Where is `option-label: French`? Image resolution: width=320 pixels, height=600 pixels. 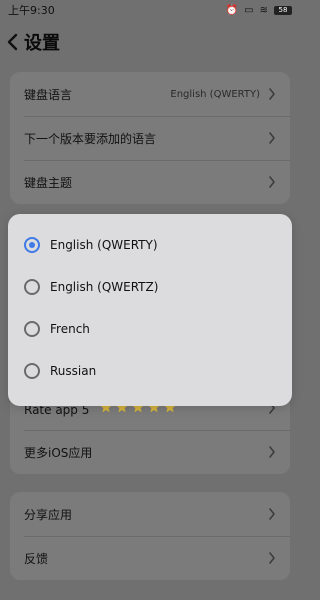 option-label: French is located at coordinates (70, 329).